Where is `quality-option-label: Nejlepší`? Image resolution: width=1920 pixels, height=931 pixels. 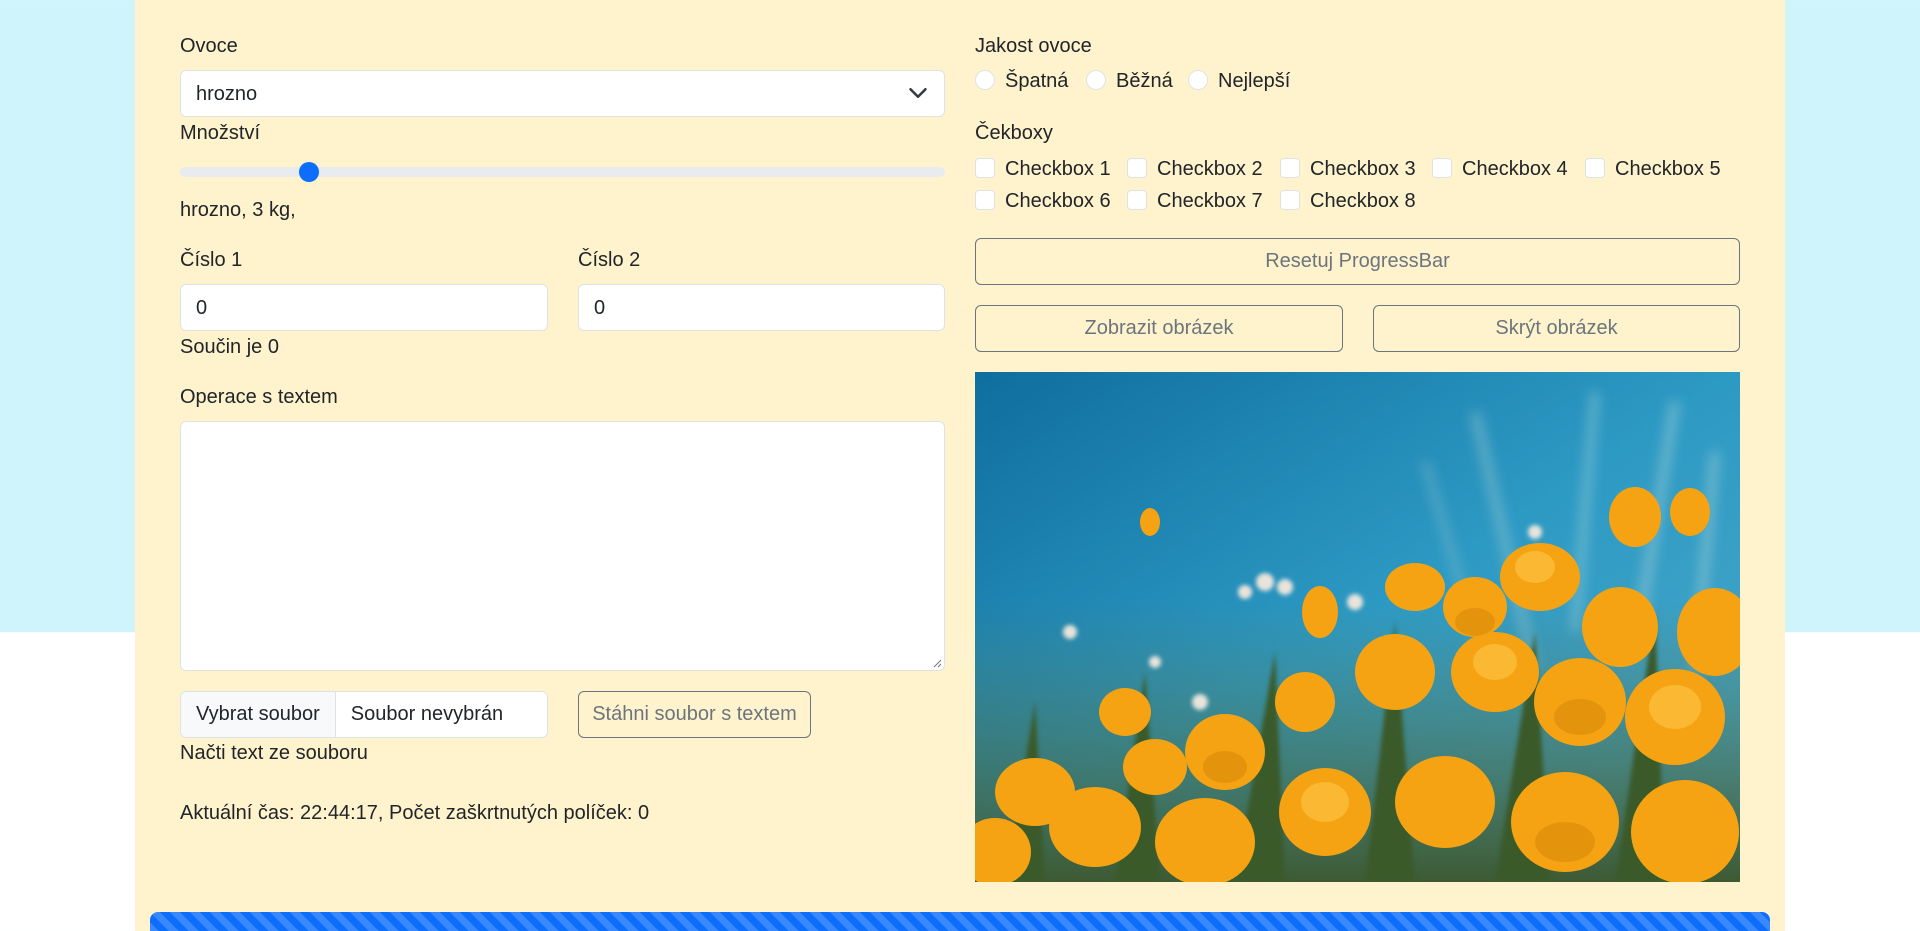 quality-option-label: Nejlepší is located at coordinates (1254, 81).